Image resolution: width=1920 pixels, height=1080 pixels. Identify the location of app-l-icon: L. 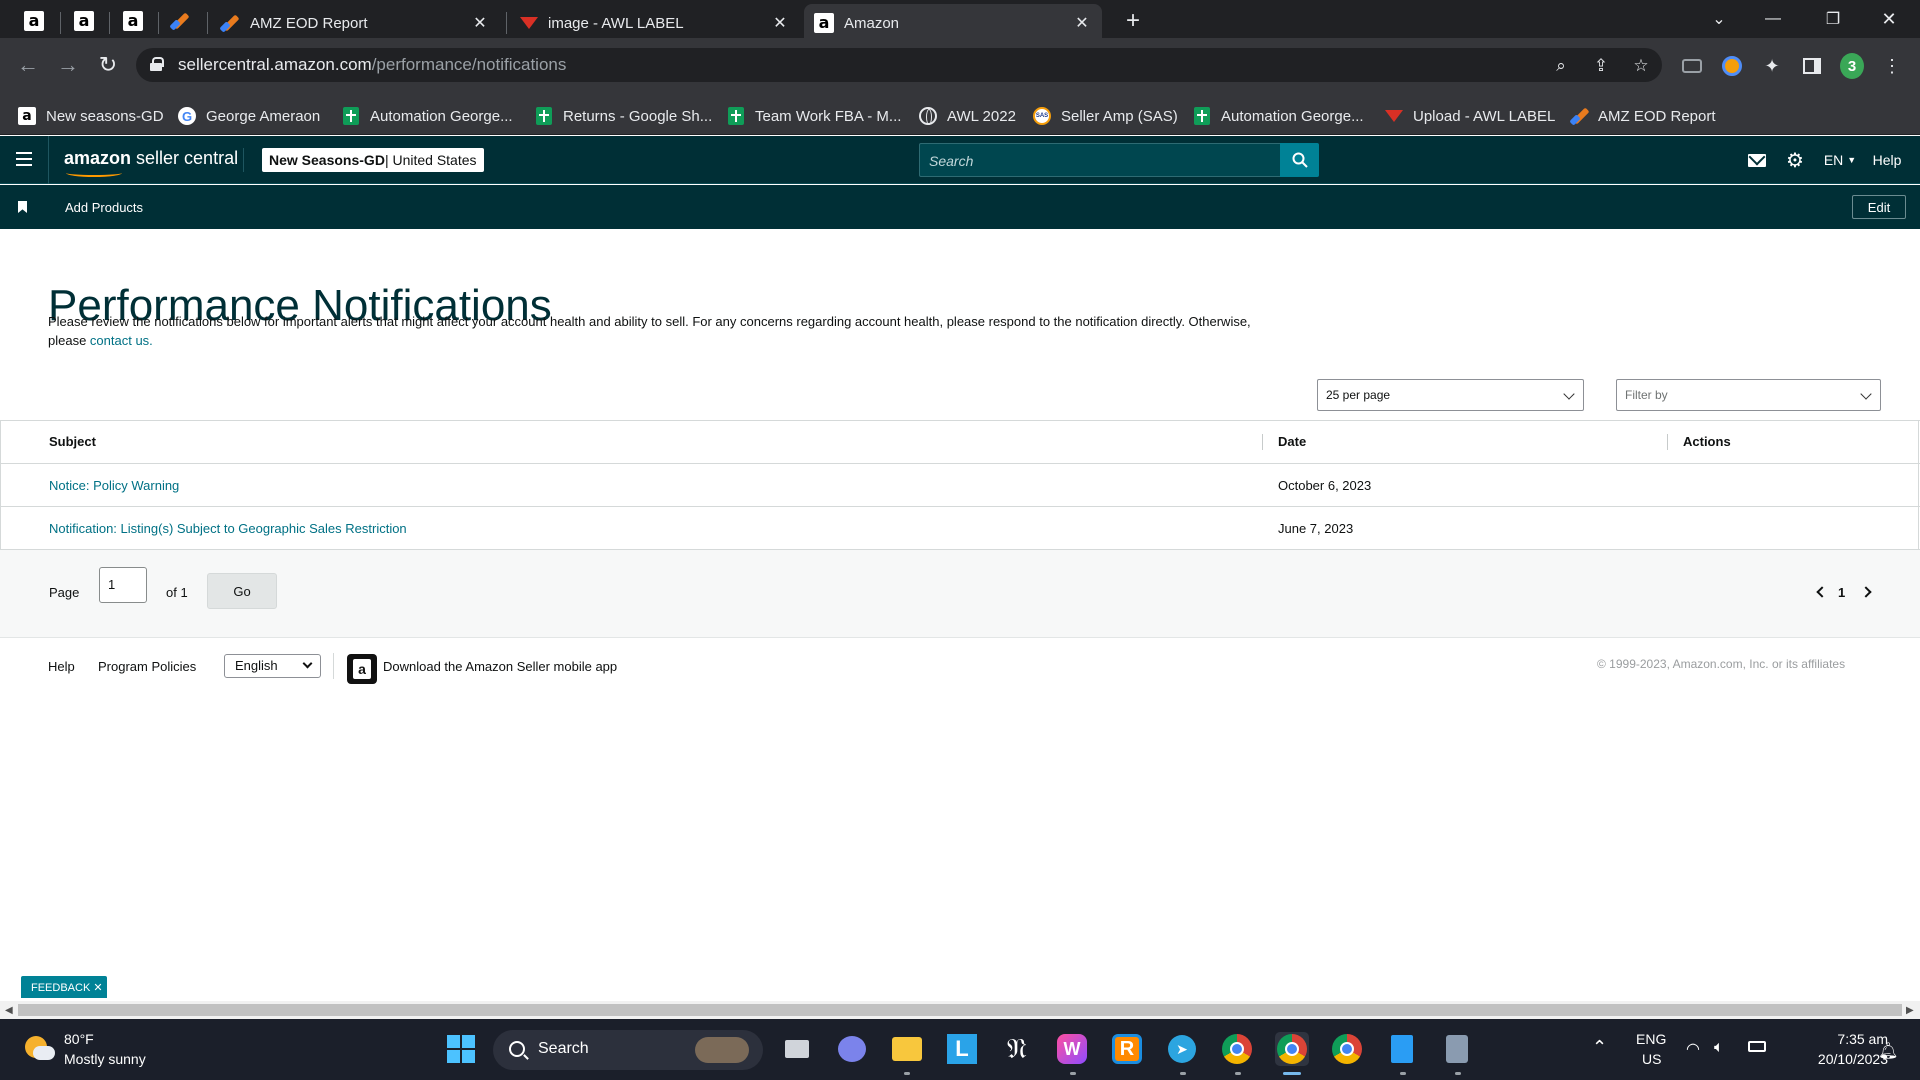
(962, 1049).